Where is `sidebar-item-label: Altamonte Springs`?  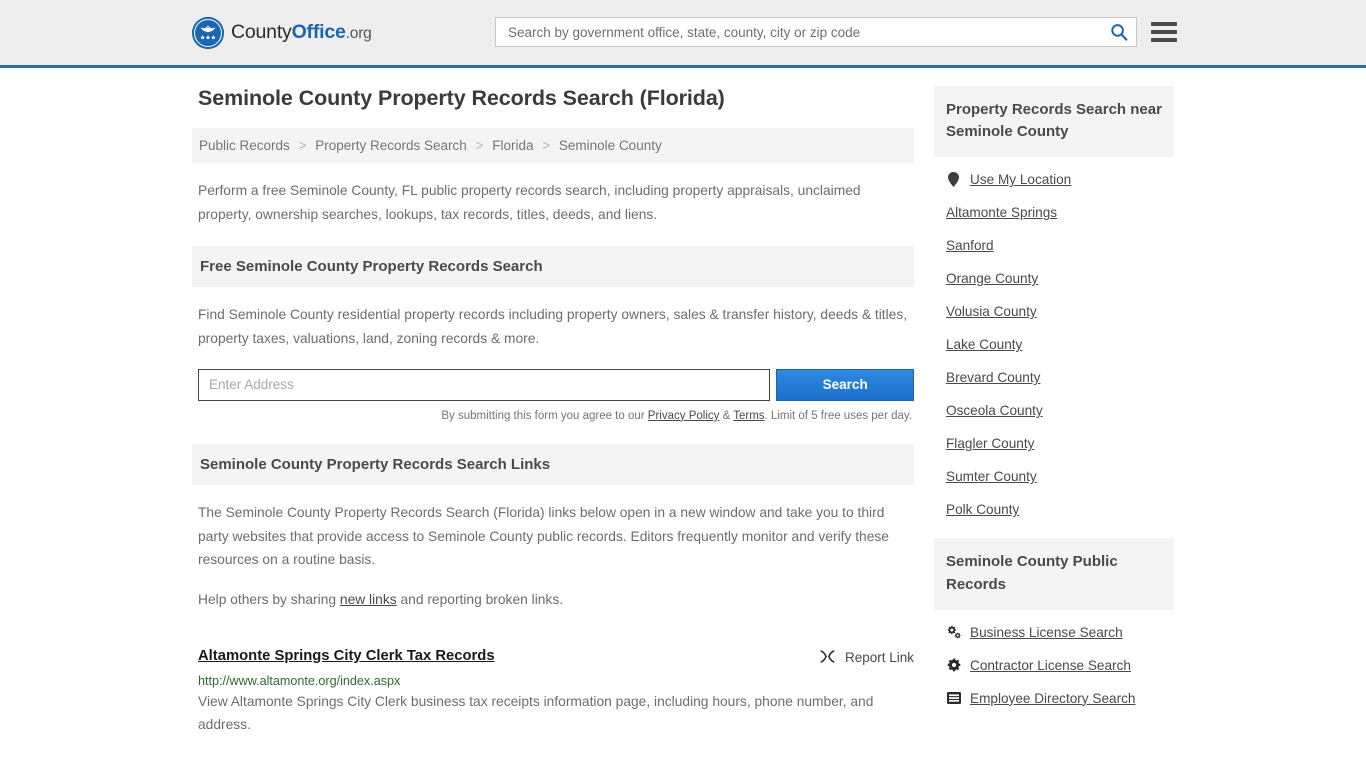
sidebar-item-label: Altamonte Springs is located at coordinates (1001, 212).